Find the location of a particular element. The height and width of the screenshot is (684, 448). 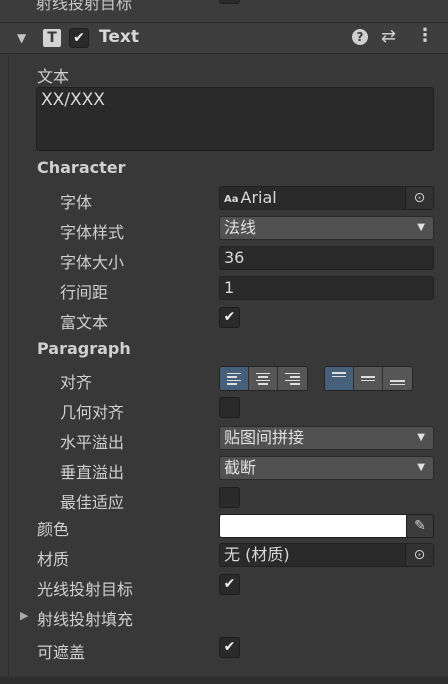

material-field: 无 (材质) ⊙ is located at coordinates (326, 555).